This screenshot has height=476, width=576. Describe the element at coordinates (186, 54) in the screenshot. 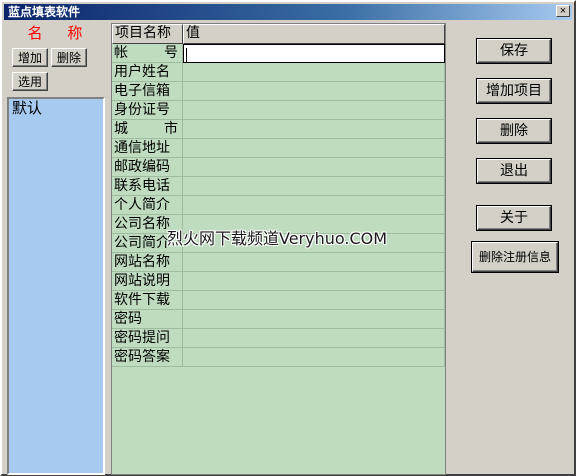

I see `text-caret` at that location.